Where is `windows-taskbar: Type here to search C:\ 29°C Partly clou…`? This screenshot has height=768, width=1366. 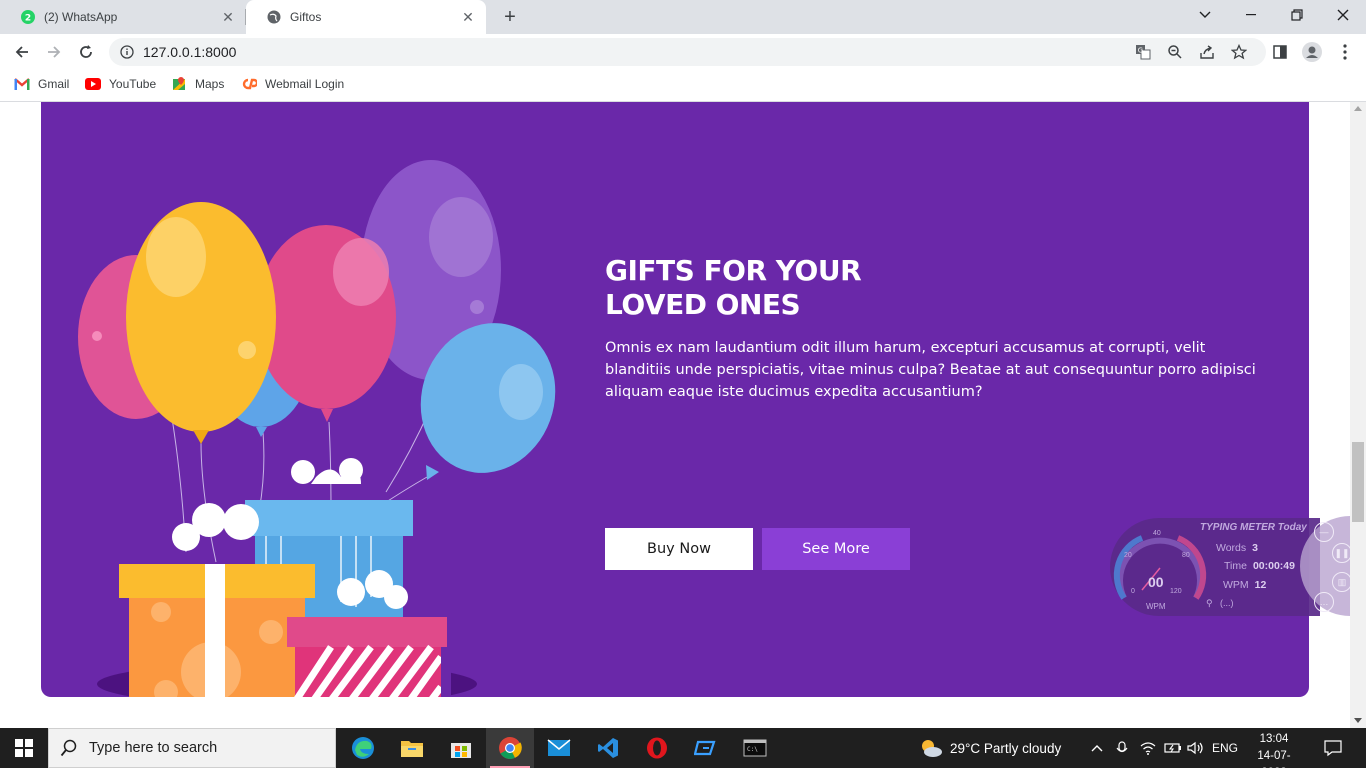
windows-taskbar: Type here to search C:\ 29°C Partly clou… is located at coordinates (683, 748).